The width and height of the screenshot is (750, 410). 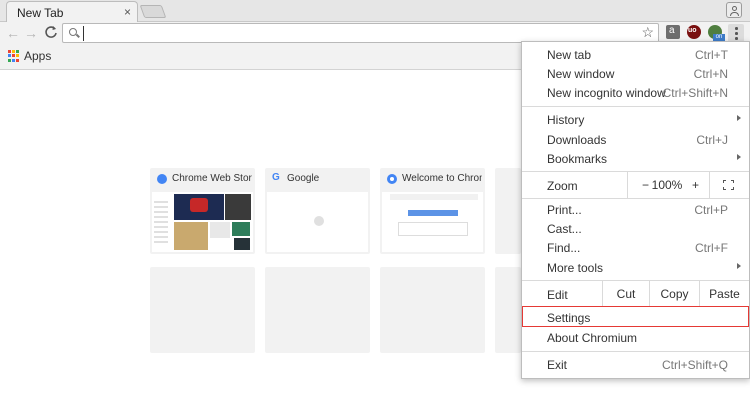 What do you see at coordinates (635, 248) in the screenshot?
I see `menu-item-find: Find... Ctrl+F` at bounding box center [635, 248].